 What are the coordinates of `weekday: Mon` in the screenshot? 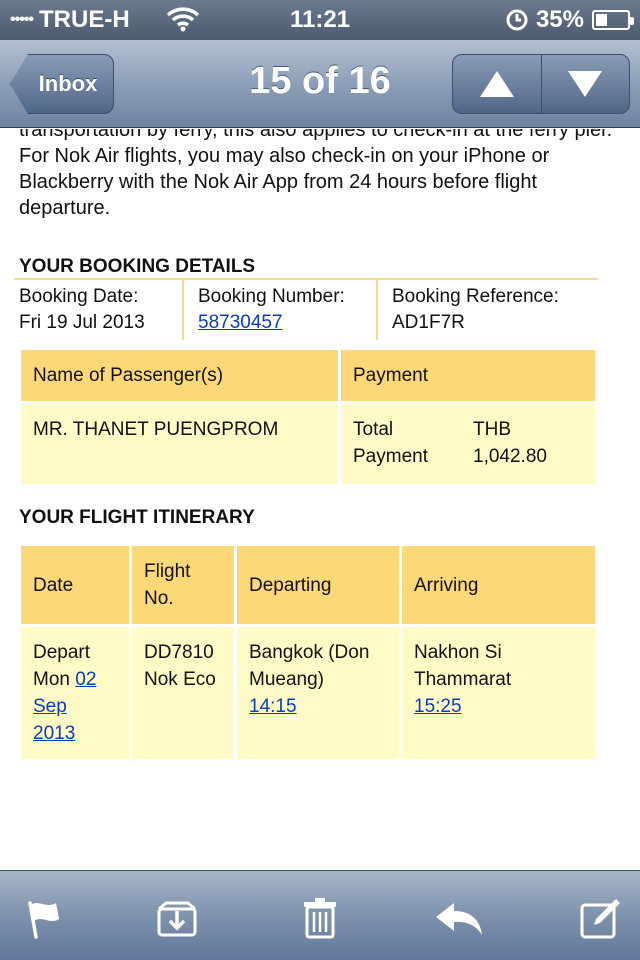 It's located at (51, 679).